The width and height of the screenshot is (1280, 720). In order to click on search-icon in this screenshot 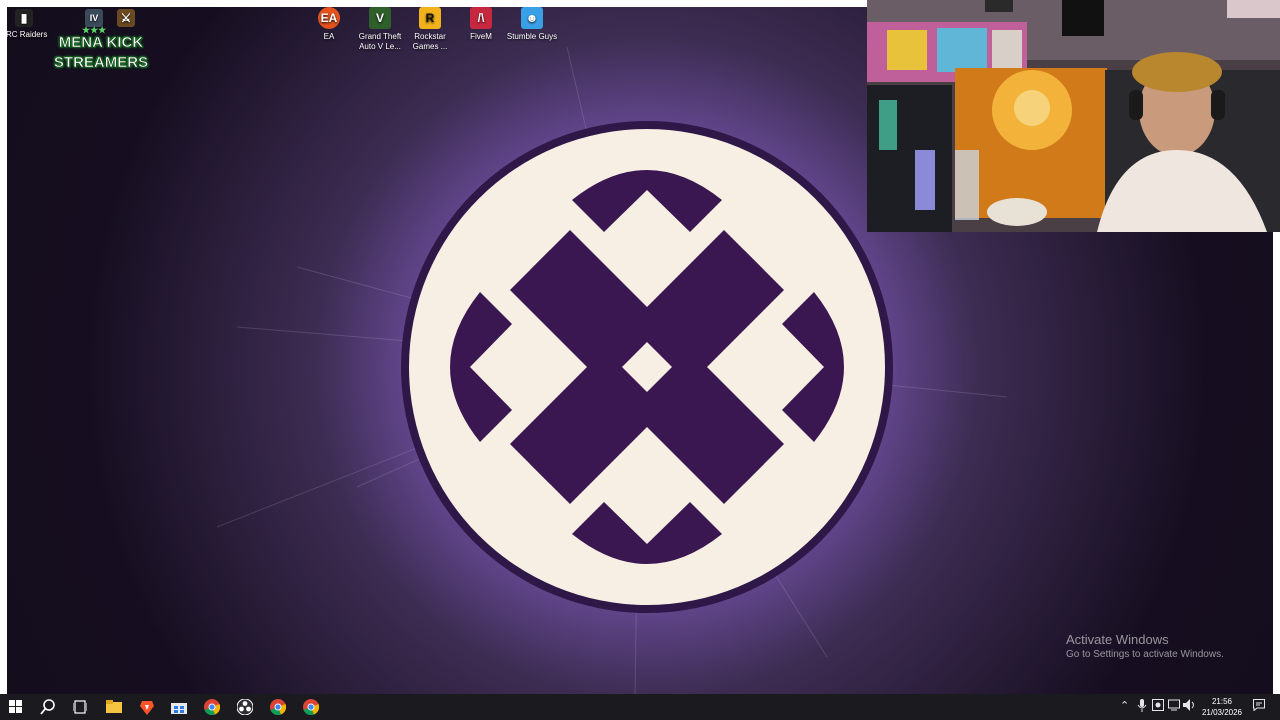, I will do `click(47, 707)`.